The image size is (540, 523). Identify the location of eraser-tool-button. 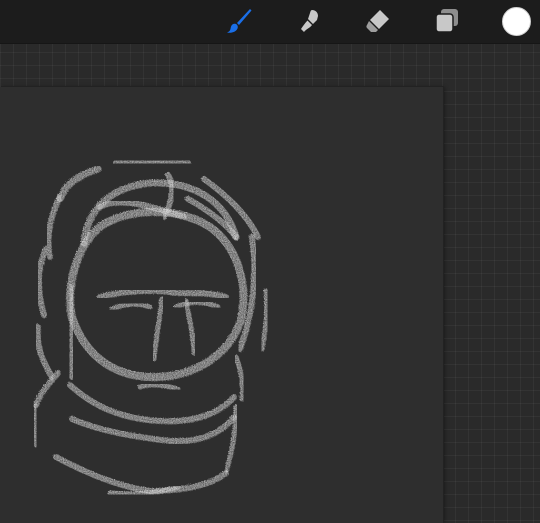
(378, 21).